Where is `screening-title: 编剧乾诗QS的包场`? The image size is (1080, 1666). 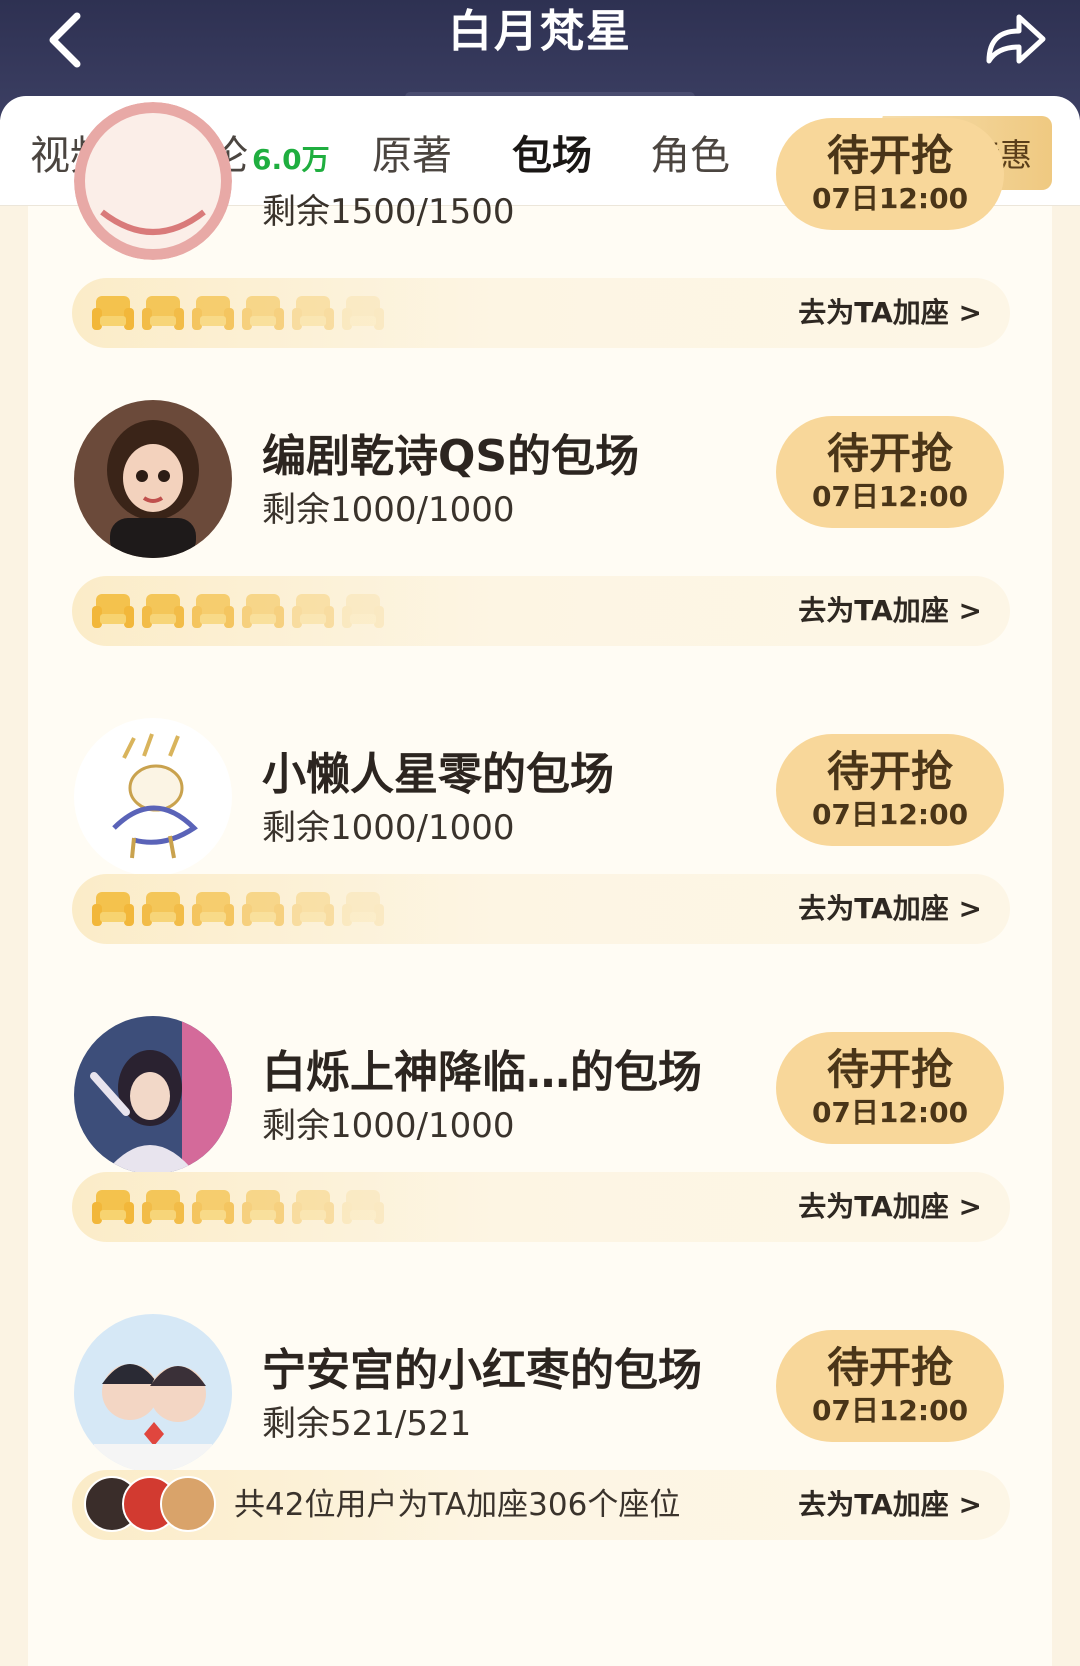
screening-title: 编剧乾诗QS的包场 is located at coordinates (451, 456).